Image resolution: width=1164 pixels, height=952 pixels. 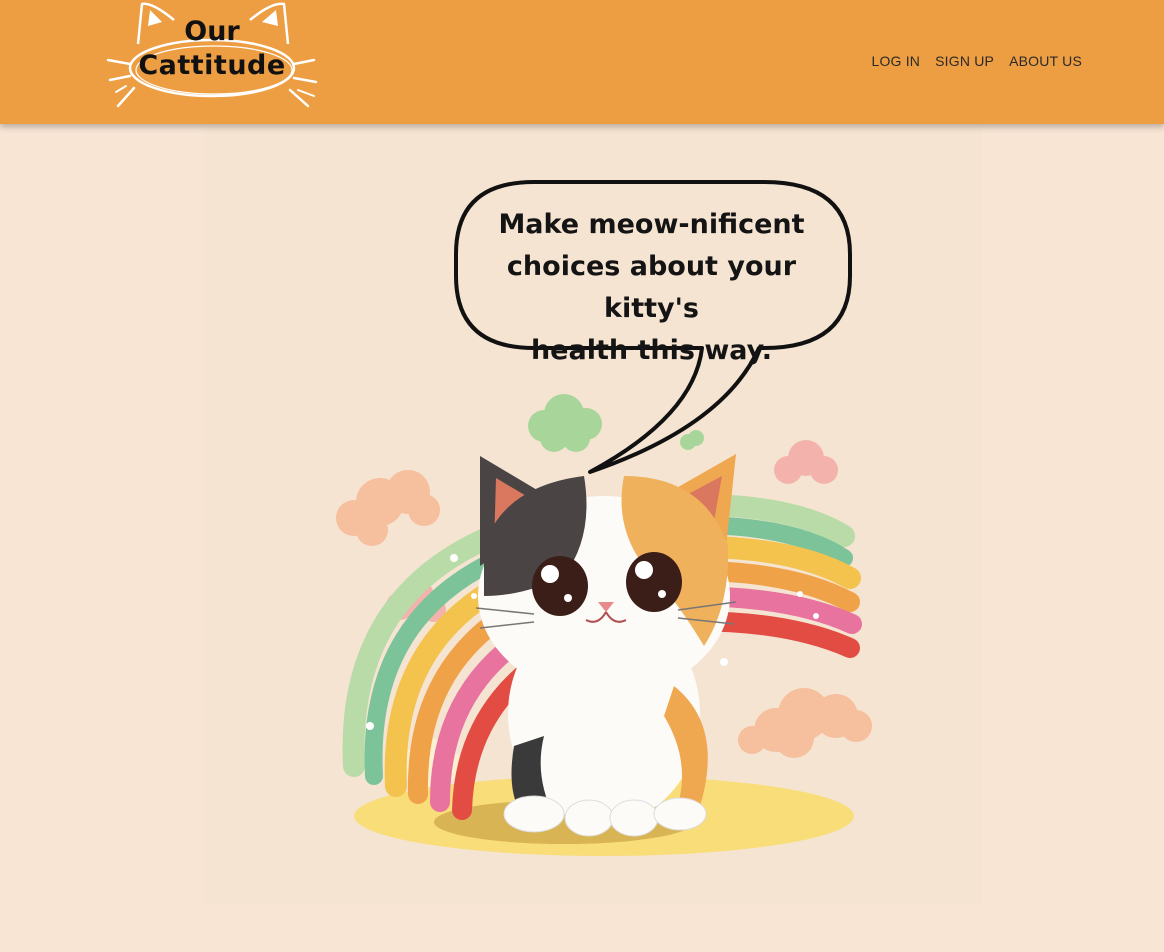 I want to click on brand-logo: Our Cattitude, so click(x=212, y=58).